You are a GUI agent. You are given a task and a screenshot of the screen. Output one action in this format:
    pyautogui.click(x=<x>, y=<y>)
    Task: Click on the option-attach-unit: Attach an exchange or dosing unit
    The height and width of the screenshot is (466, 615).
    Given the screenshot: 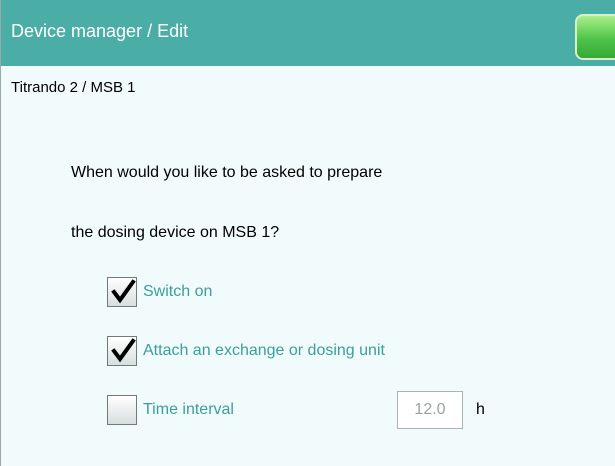 What is the action you would take?
    pyautogui.click(x=246, y=351)
    